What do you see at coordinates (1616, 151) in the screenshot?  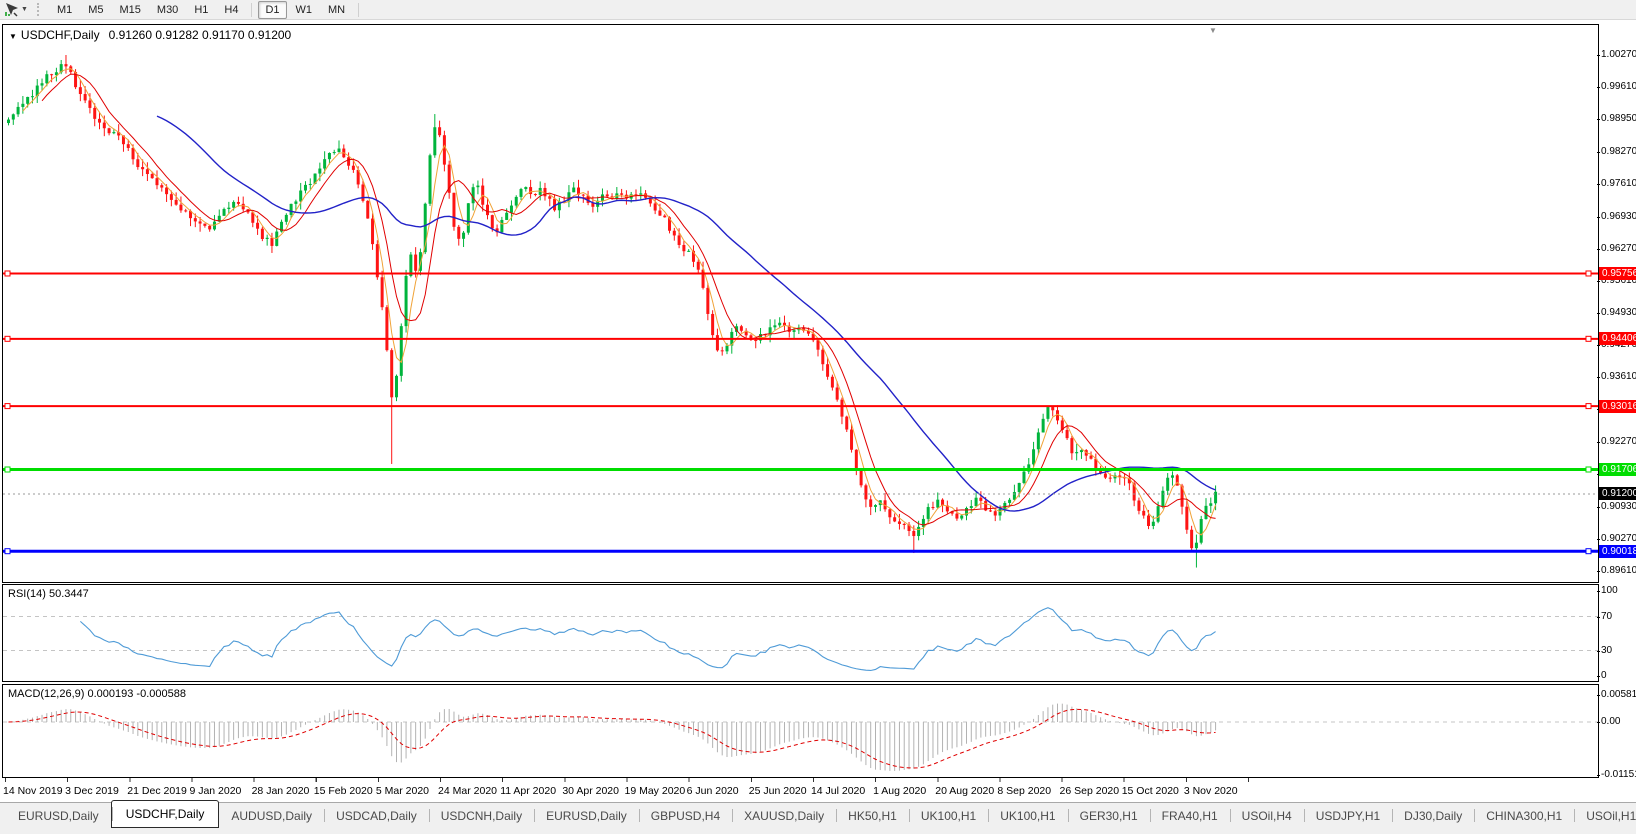 I see `price-axis-label: 0.98270` at bounding box center [1616, 151].